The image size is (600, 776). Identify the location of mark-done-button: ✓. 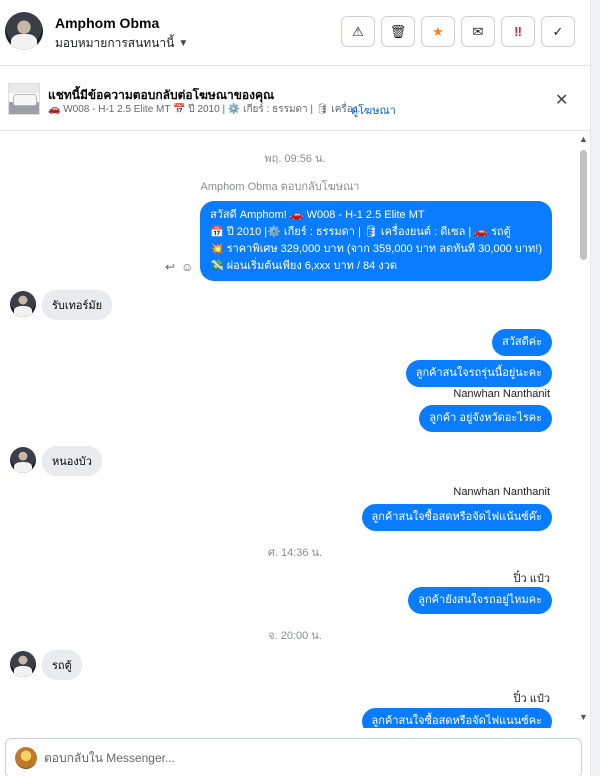
(558, 31).